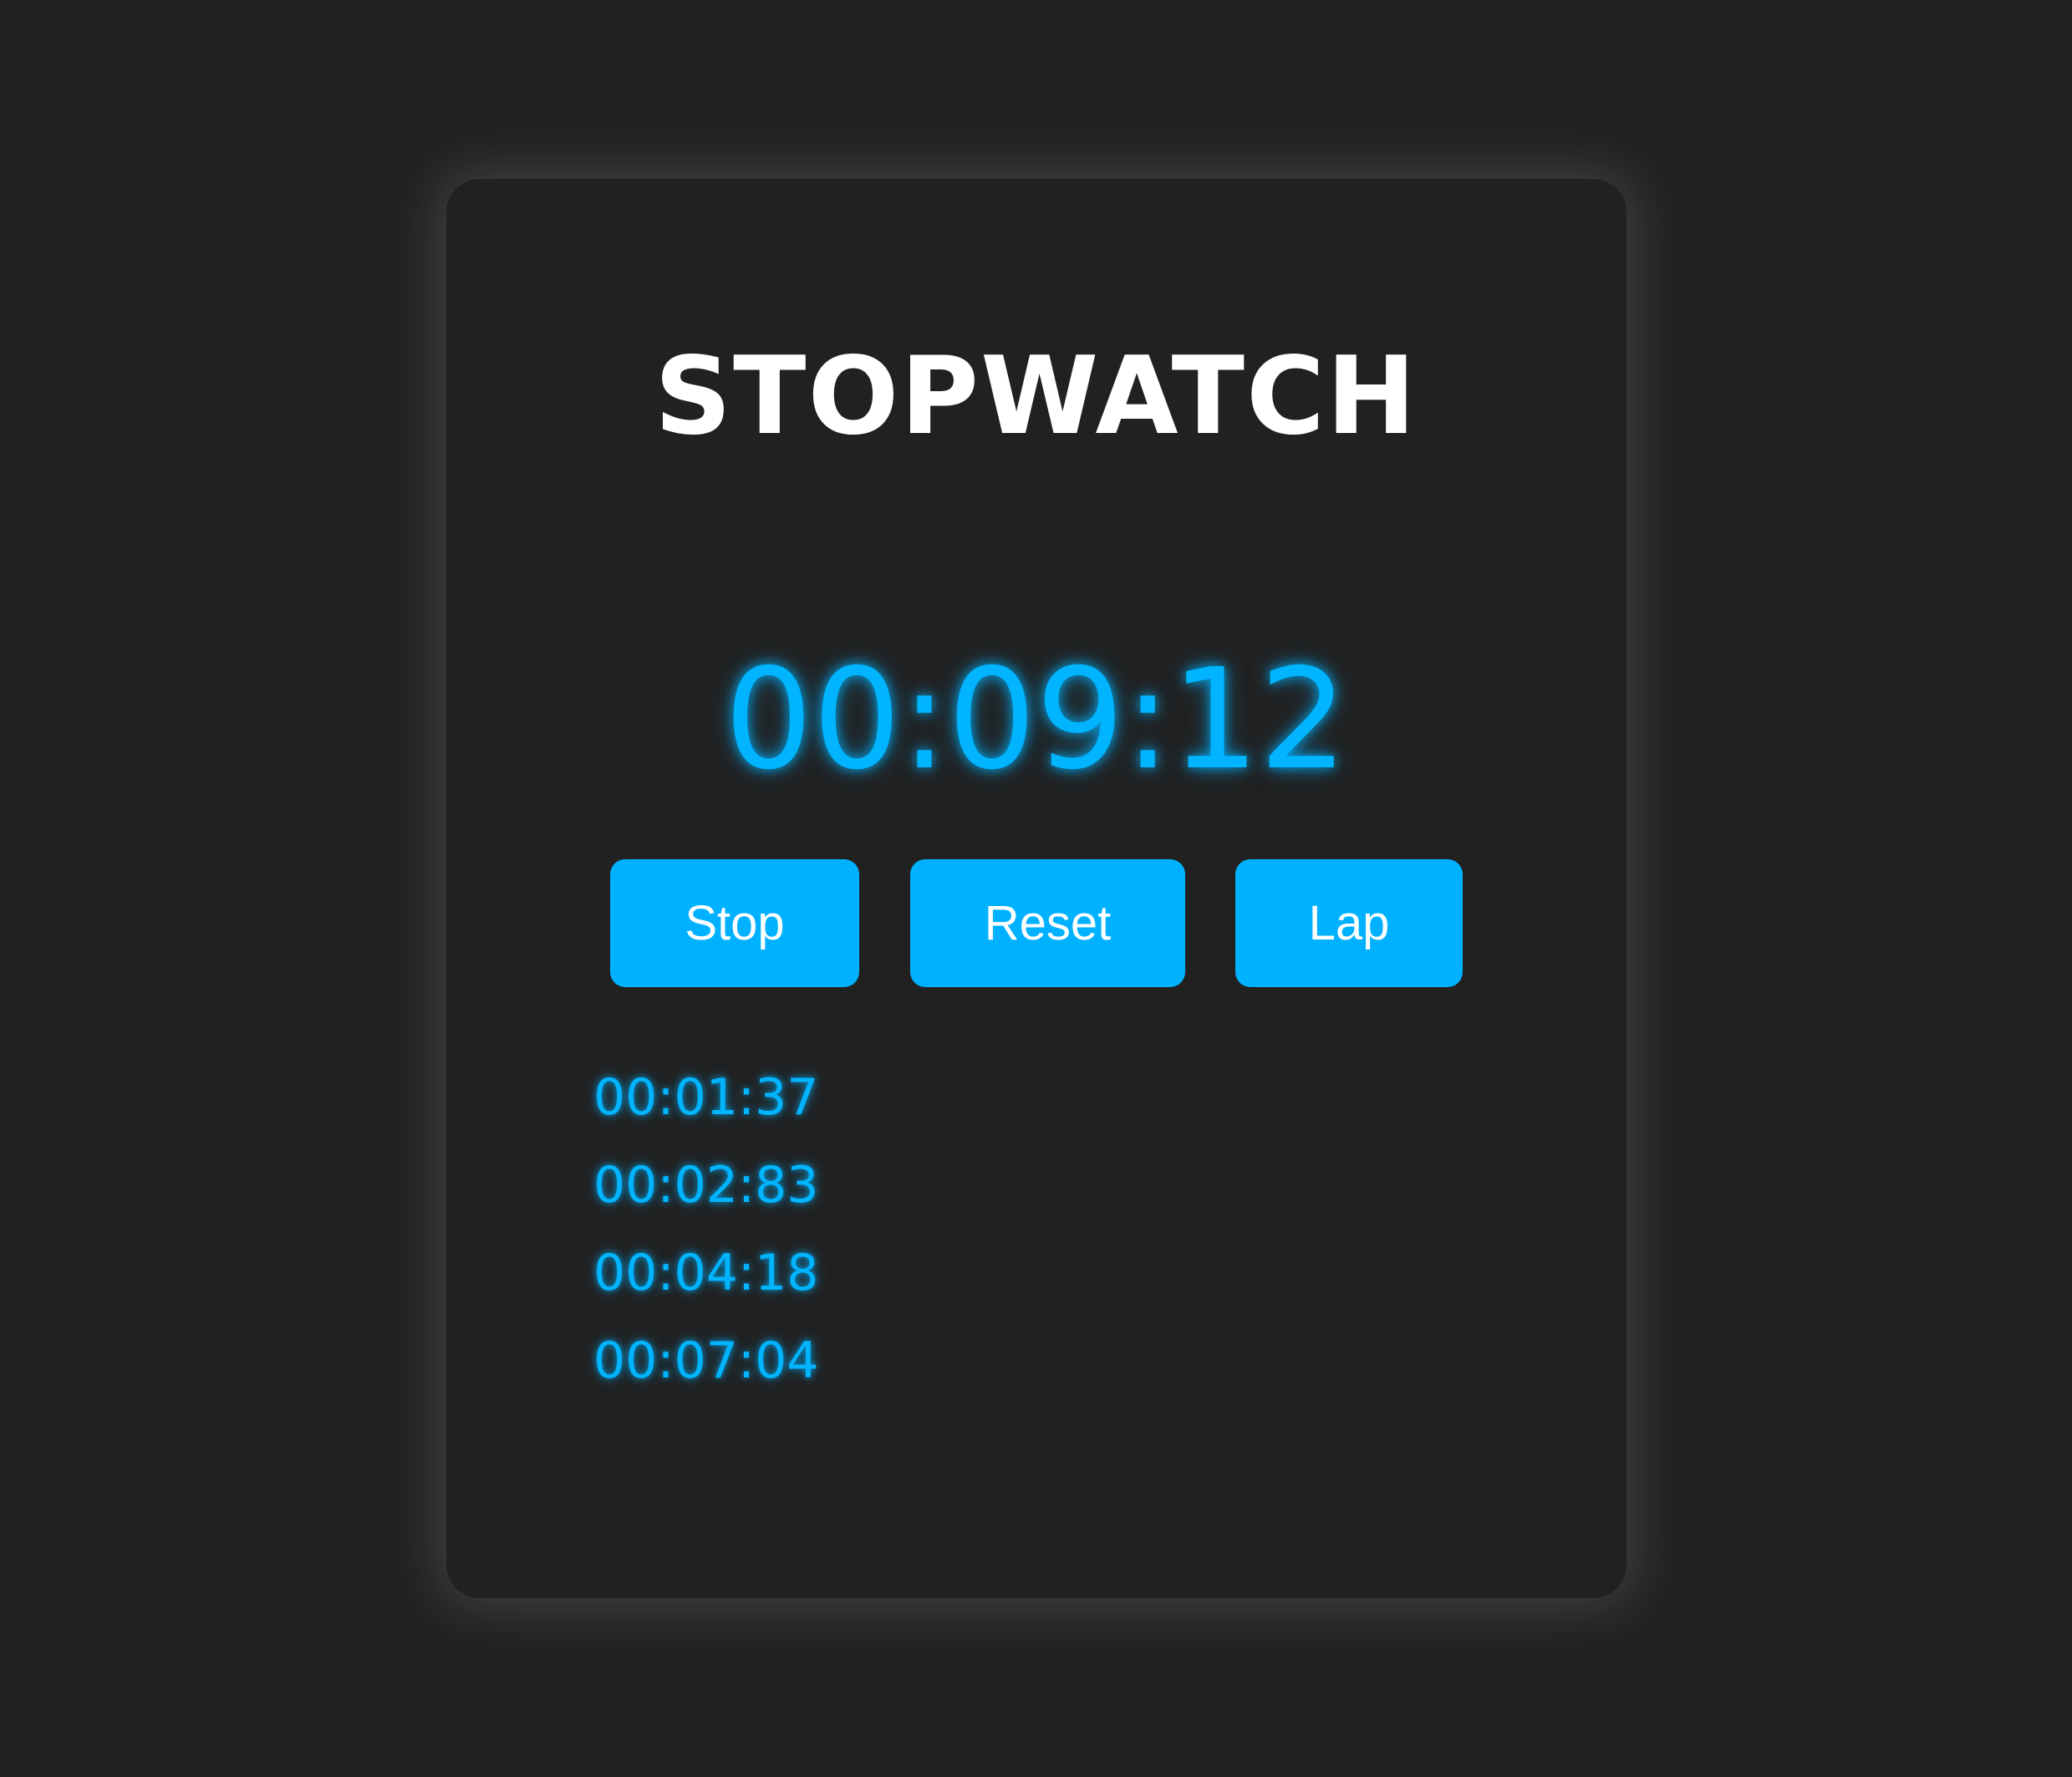 Image resolution: width=2072 pixels, height=1777 pixels. Describe the element at coordinates (706, 1360) in the screenshot. I see `lap-item: 00:07:04` at that location.